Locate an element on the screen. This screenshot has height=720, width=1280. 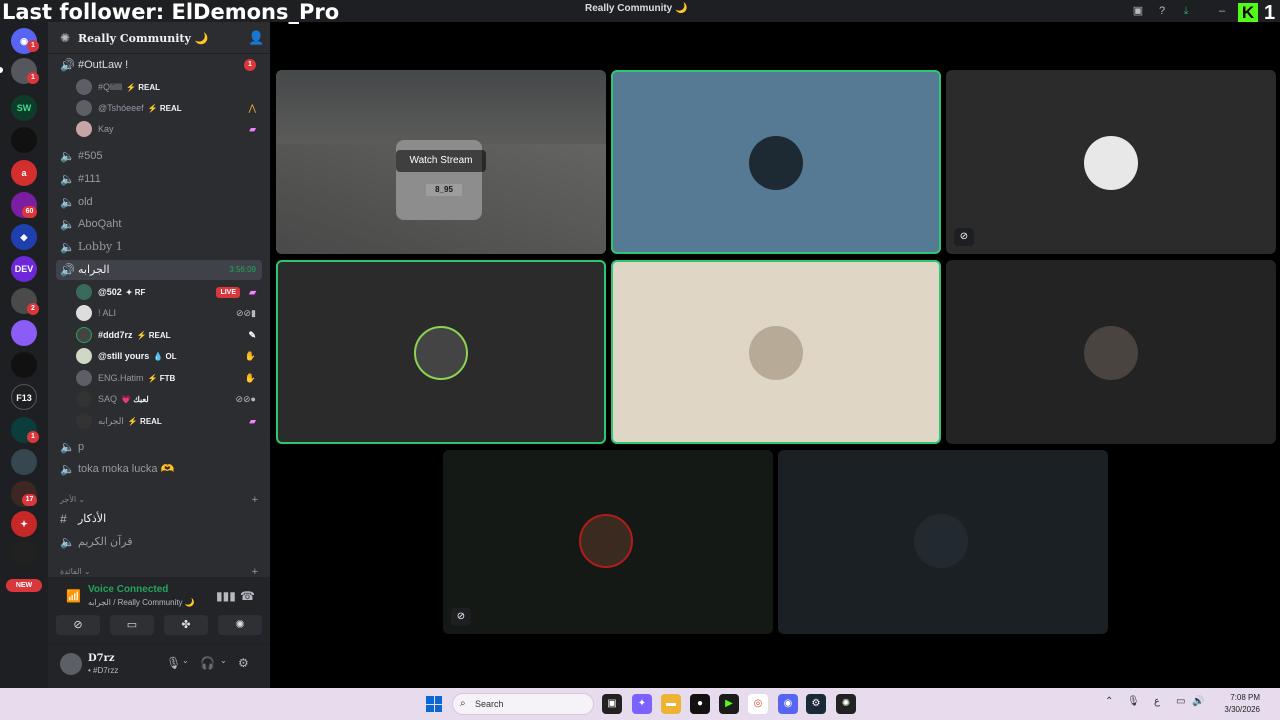
activity-icon: ▰ is located at coordinates (252, 421).